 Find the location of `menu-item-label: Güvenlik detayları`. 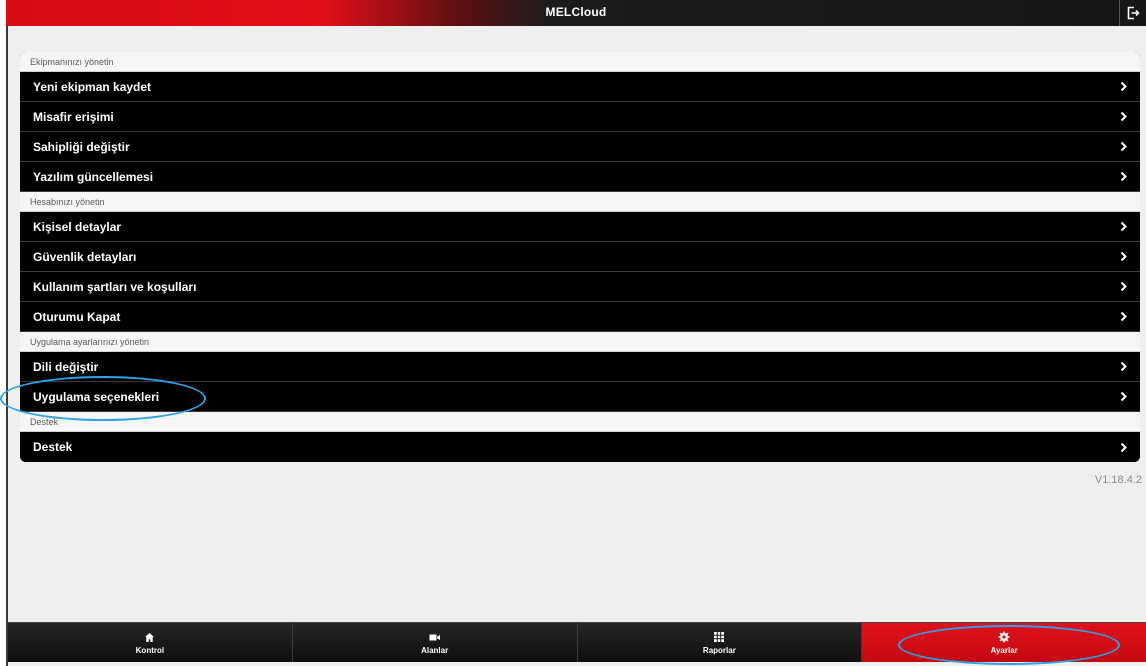

menu-item-label: Güvenlik detayları is located at coordinates (85, 256).